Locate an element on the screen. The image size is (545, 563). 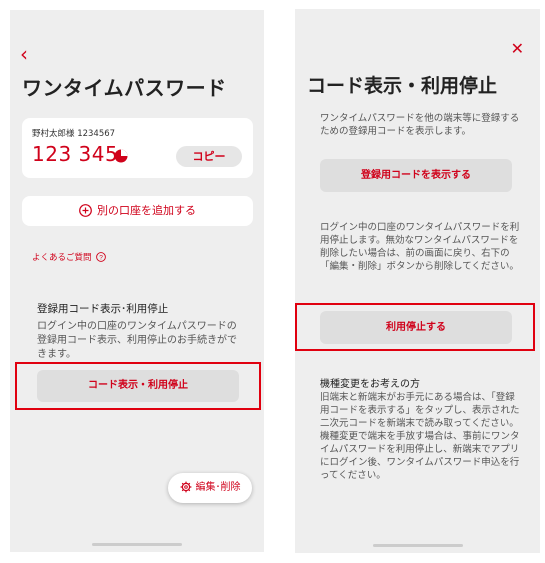
code-display-stop-button: コード表示・利用停止 is located at coordinates (138, 386).